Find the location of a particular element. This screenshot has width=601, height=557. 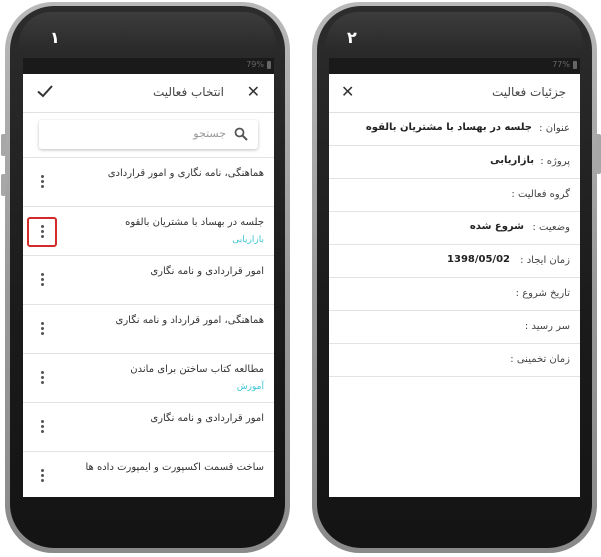

detail-value: بازاریابی is located at coordinates (512, 160).